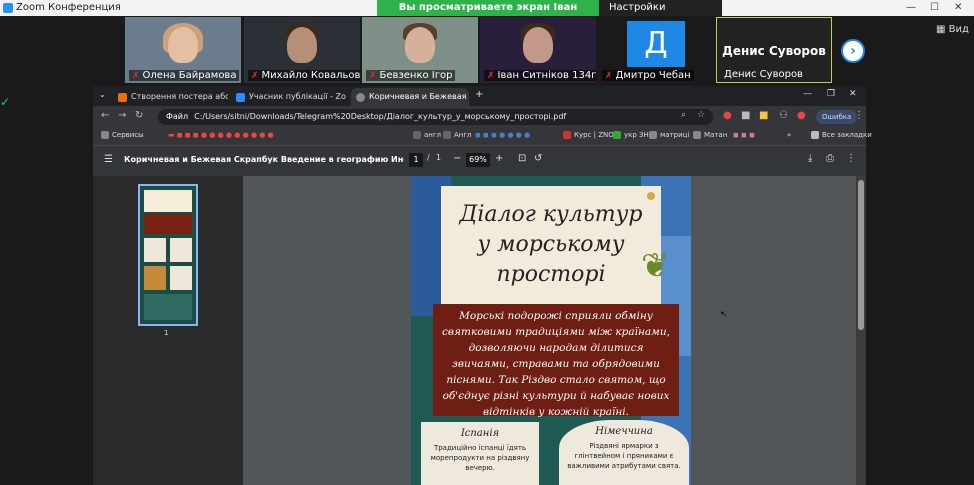 The width and height of the screenshot is (974, 485). Describe the element at coordinates (683, 115) in the screenshot. I see `zoom-lens-icon: ⌕` at that location.